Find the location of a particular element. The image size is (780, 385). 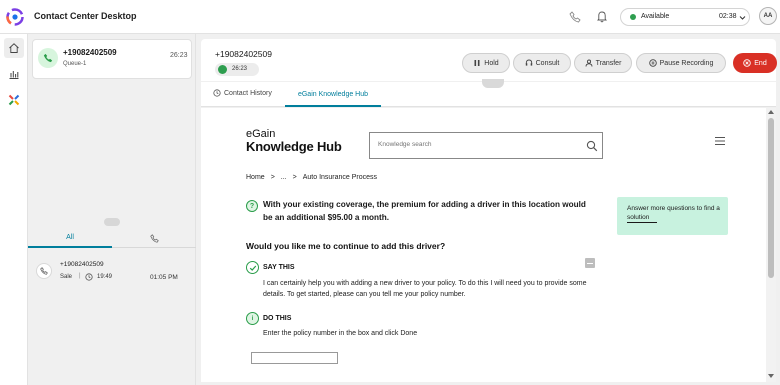

end-call-button-label: End is located at coordinates (760, 63).